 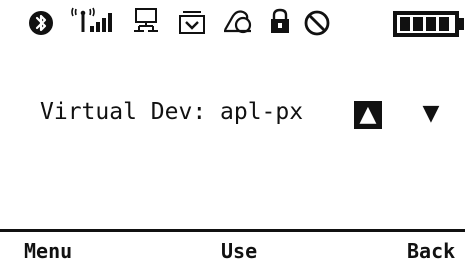 What do you see at coordinates (431, 251) in the screenshot?
I see `back-softkey: Back` at bounding box center [431, 251].